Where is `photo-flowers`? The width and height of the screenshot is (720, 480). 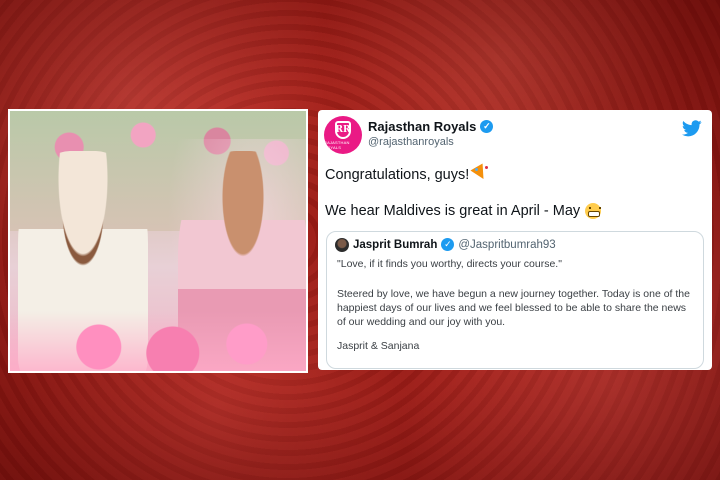
photo-flowers is located at coordinates (158, 341).